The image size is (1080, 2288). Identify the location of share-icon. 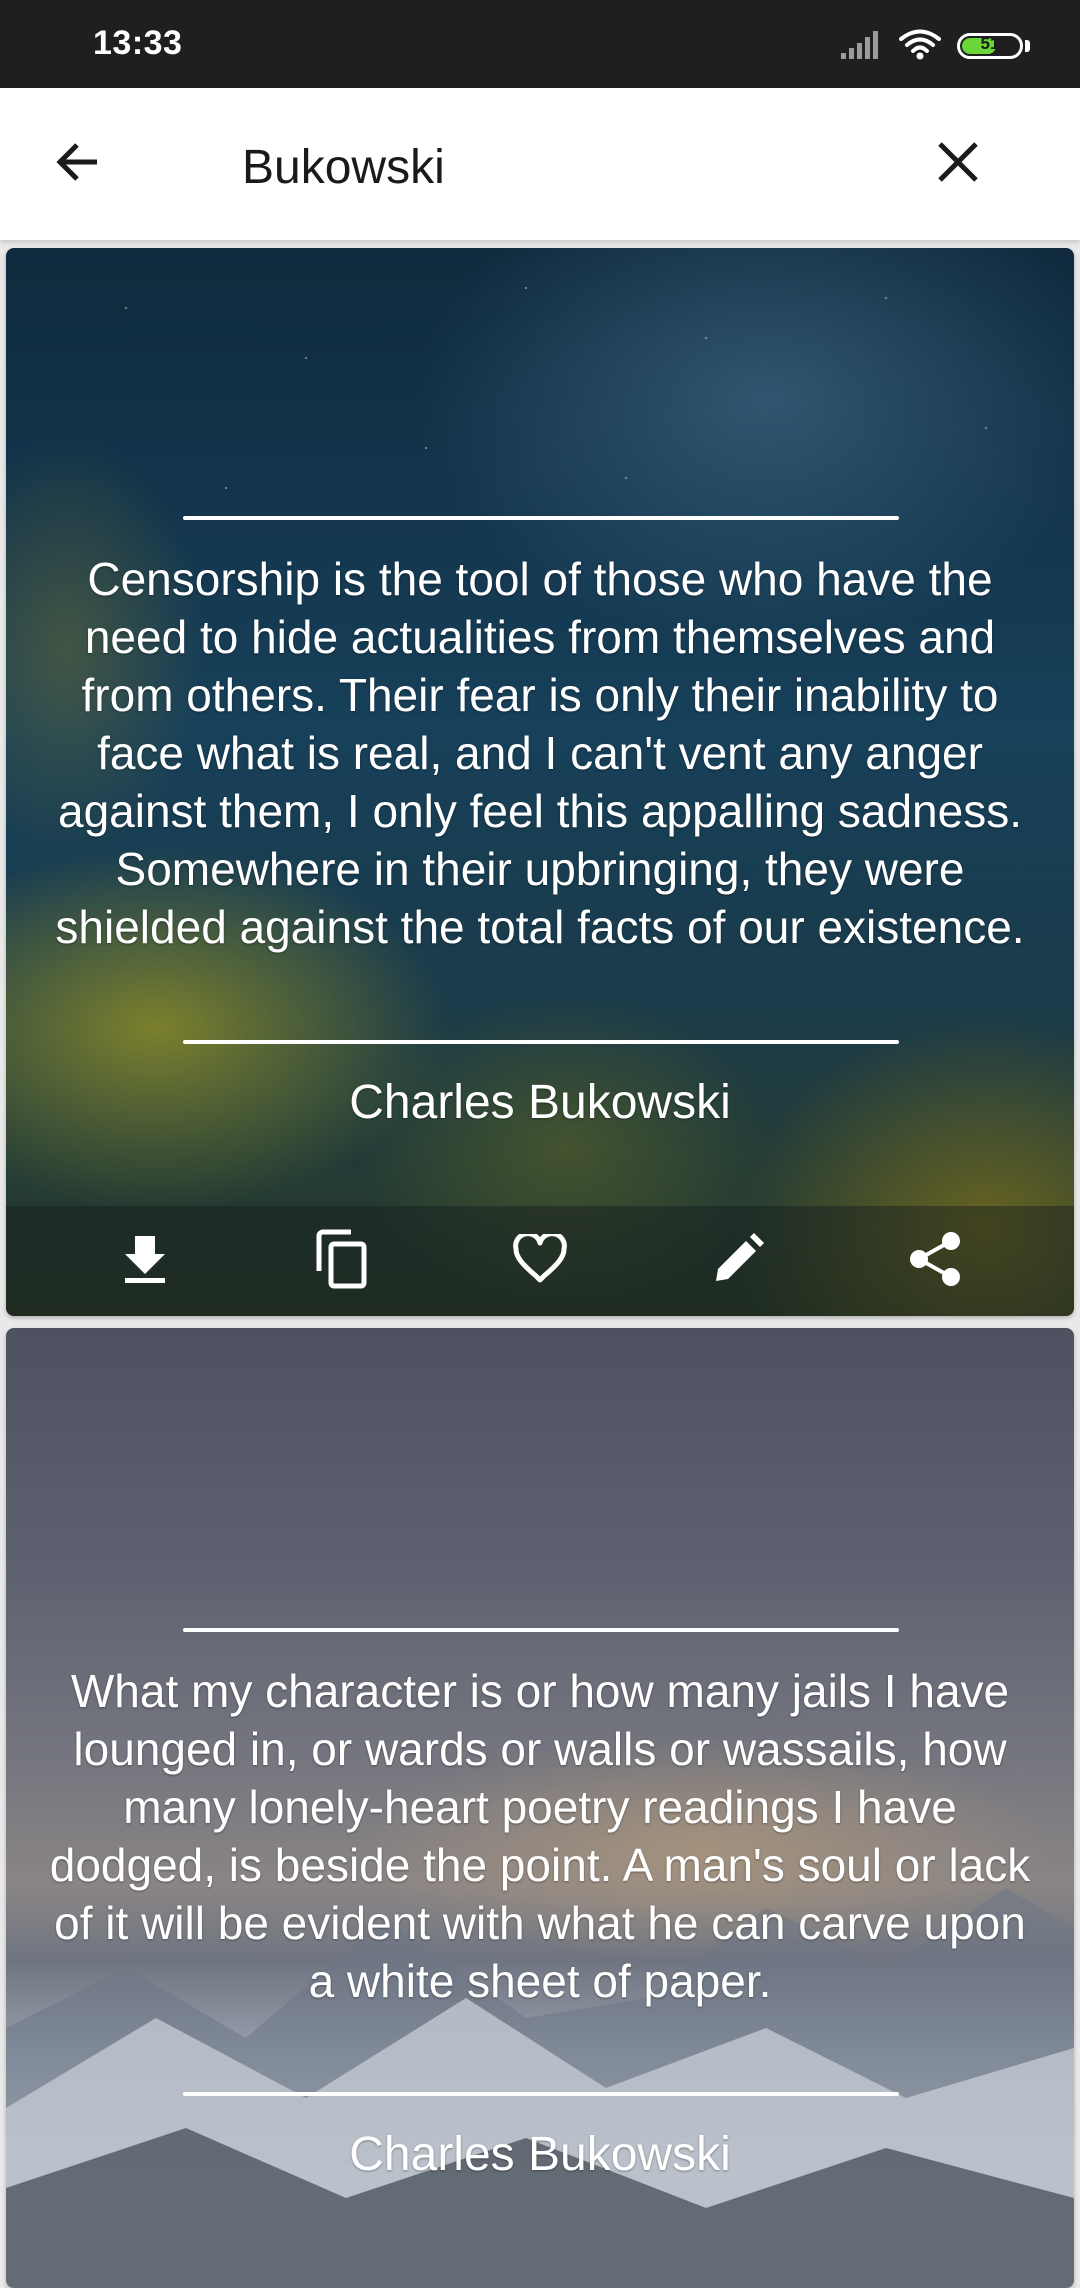
(935, 1261).